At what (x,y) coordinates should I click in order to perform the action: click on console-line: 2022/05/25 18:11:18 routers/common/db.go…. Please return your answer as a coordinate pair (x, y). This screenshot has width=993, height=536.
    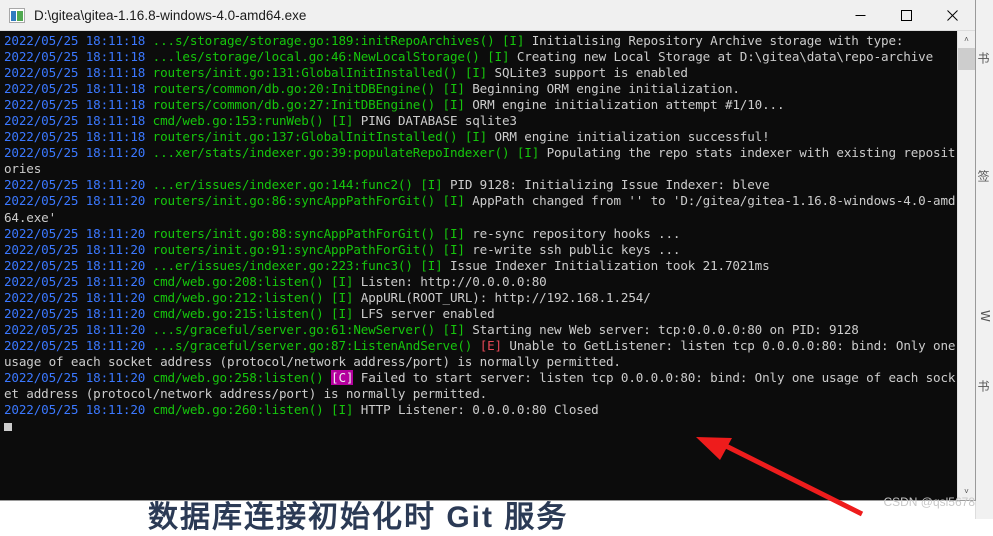
    Looking at the image, I should click on (480, 89).